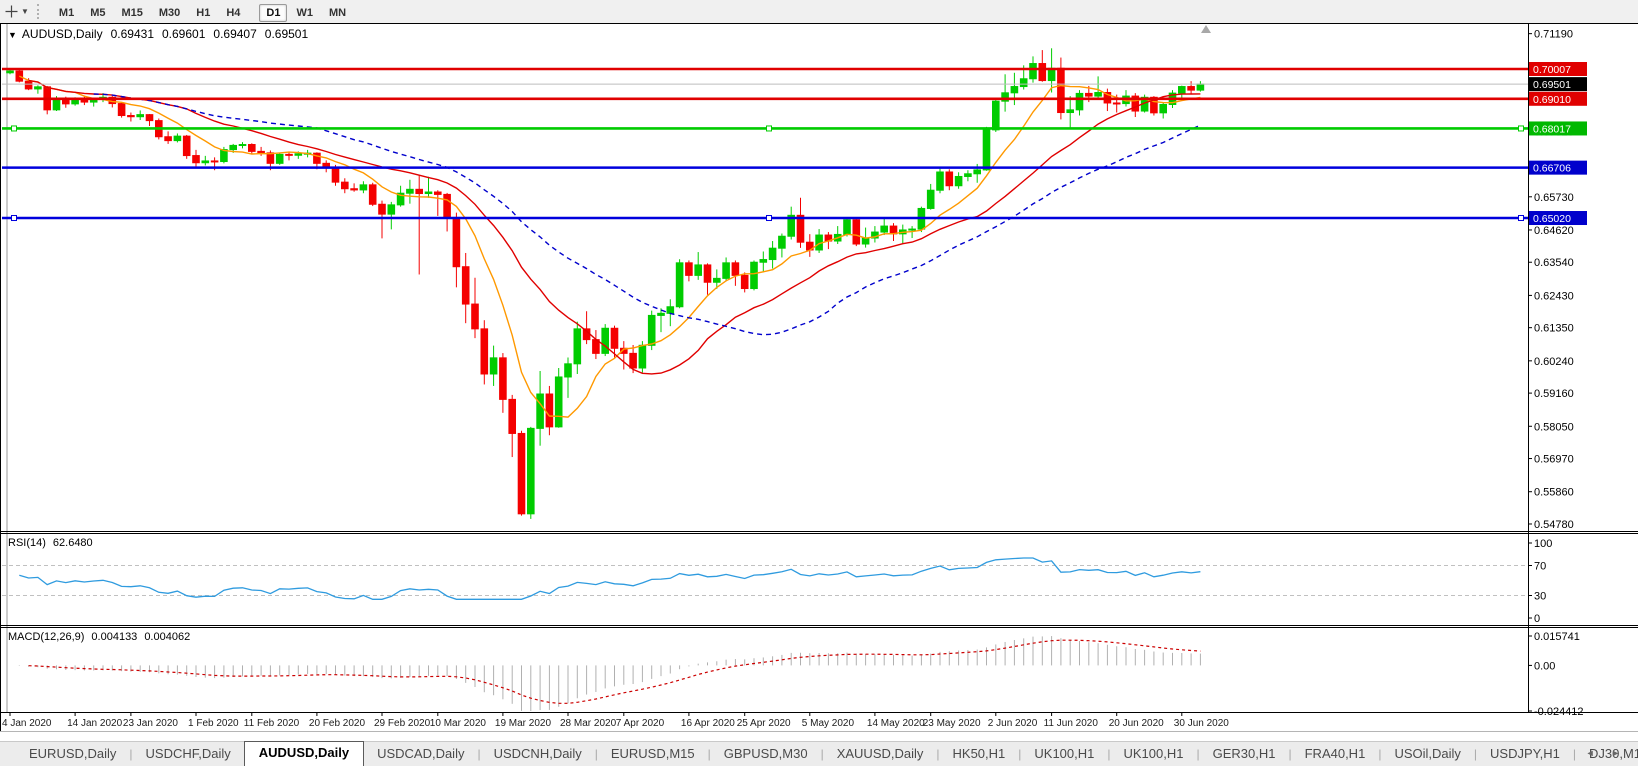 The width and height of the screenshot is (1638, 766). I want to click on timeframe-button-M30: M30, so click(169, 13).